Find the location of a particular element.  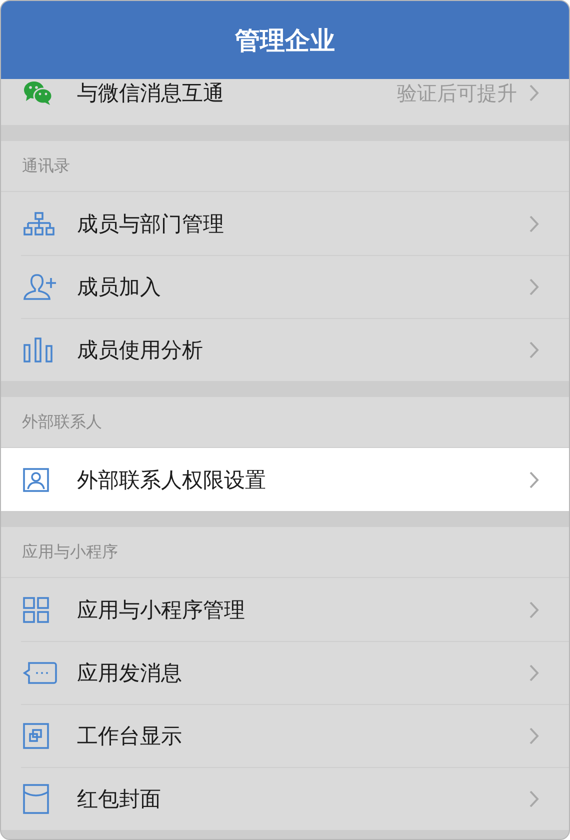

item-label: 外部联系人权限设置 is located at coordinates (172, 480).